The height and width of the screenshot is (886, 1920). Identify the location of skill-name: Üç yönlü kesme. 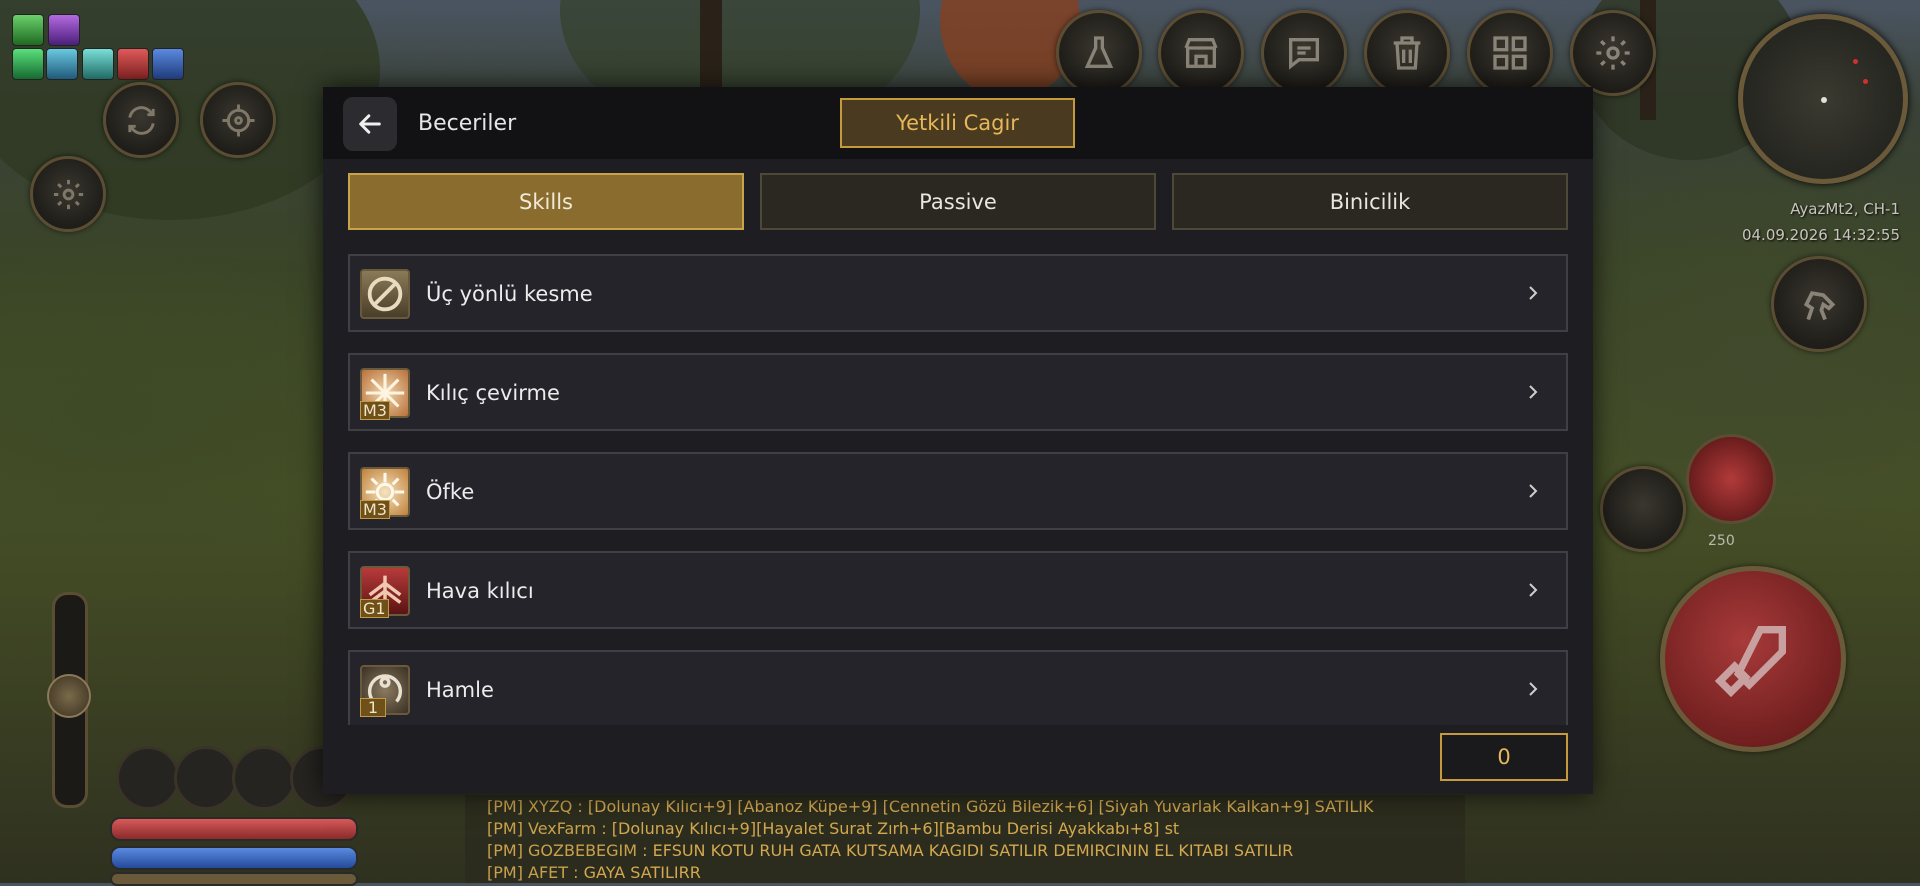
(509, 294).